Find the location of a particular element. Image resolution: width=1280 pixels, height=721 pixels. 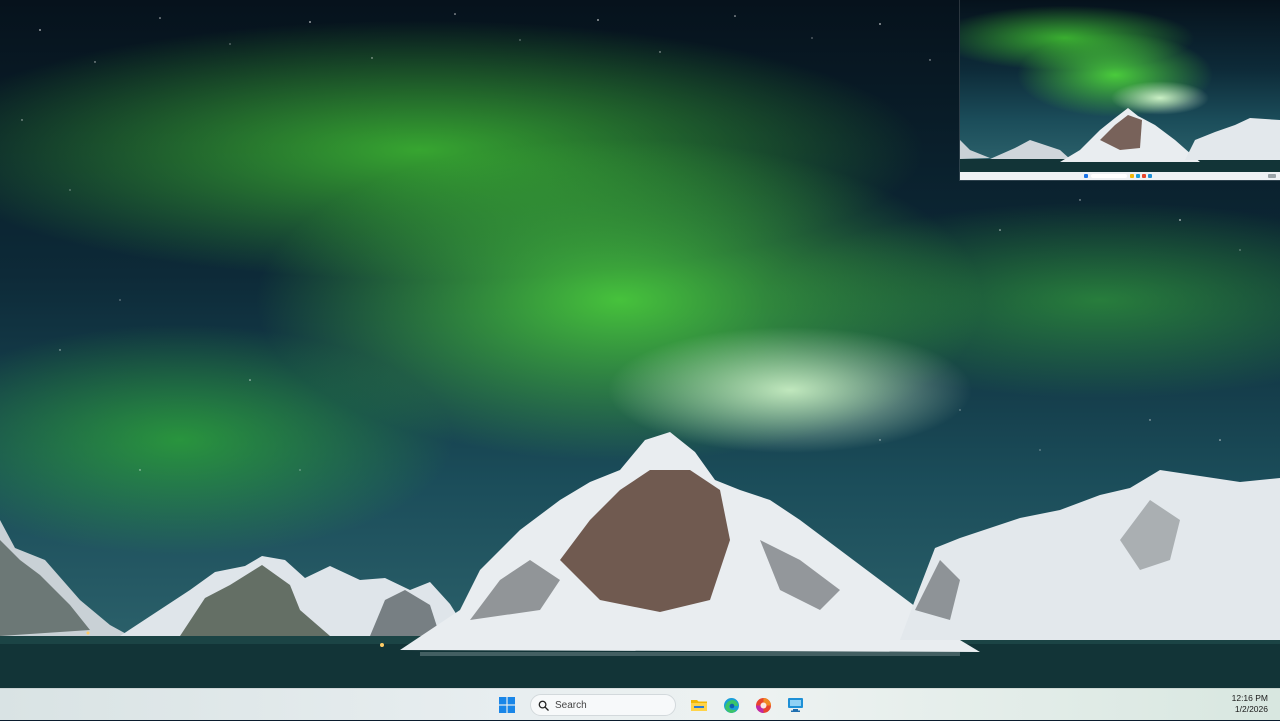

edge-browser-icon is located at coordinates (731, 705).